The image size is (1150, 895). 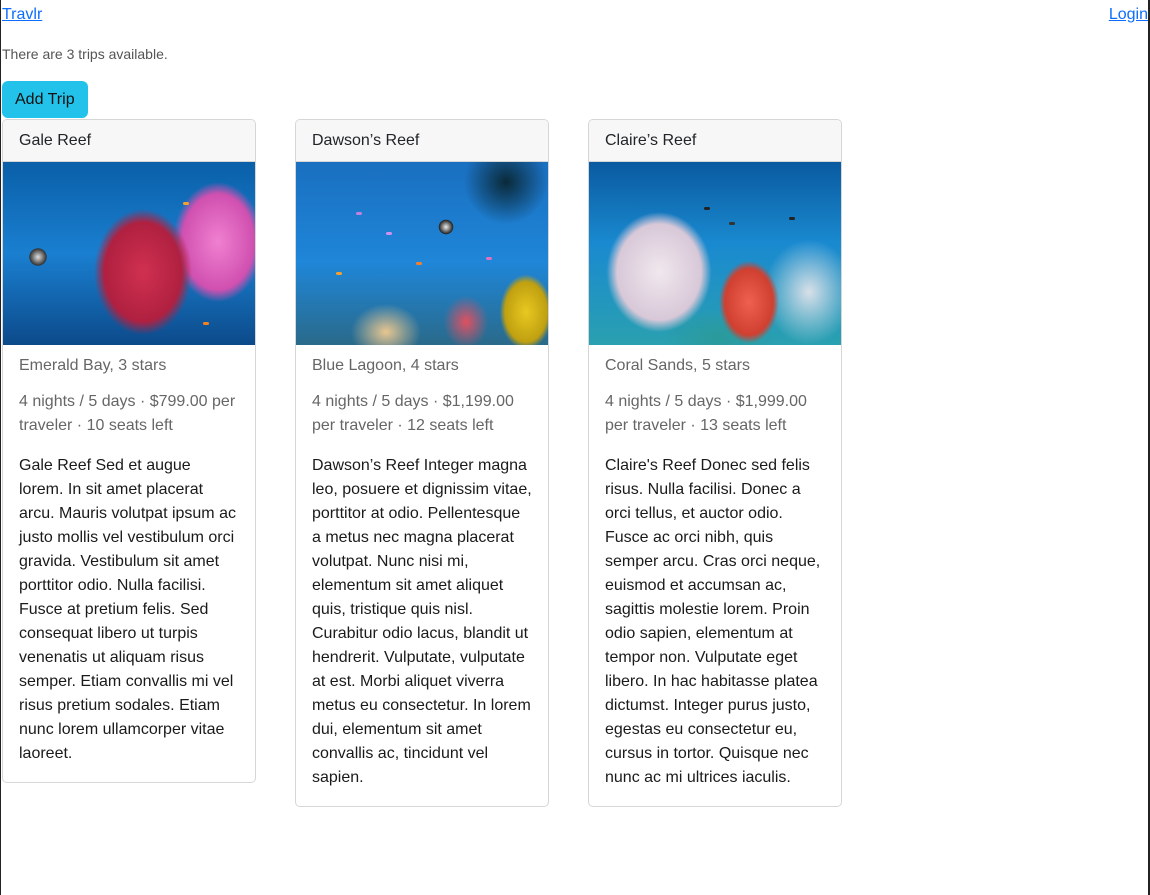 What do you see at coordinates (45, 99) in the screenshot?
I see `add-trip-button: Add Trip` at bounding box center [45, 99].